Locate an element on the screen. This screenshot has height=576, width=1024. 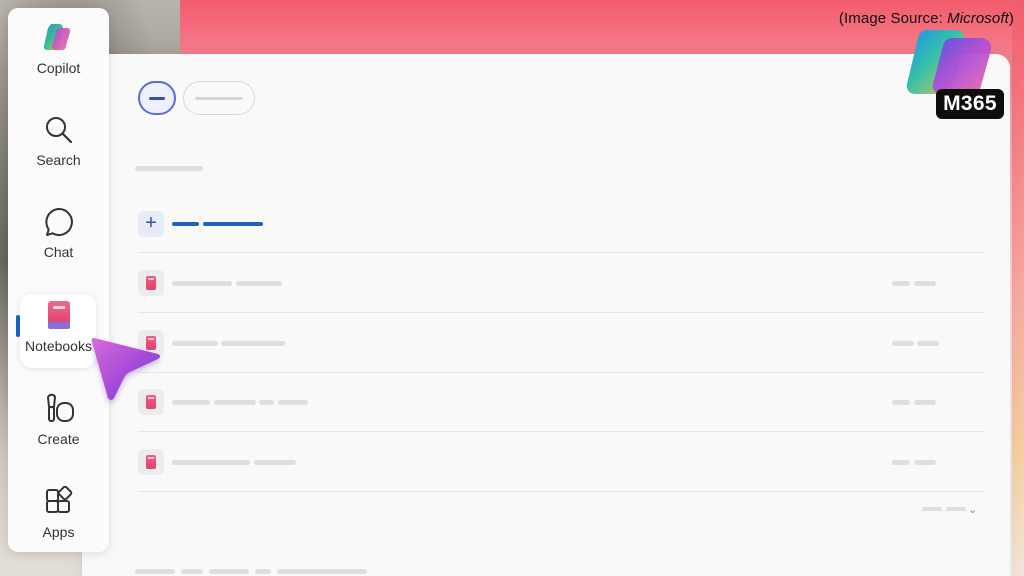
apps-grid-icon is located at coordinates (58, 499).